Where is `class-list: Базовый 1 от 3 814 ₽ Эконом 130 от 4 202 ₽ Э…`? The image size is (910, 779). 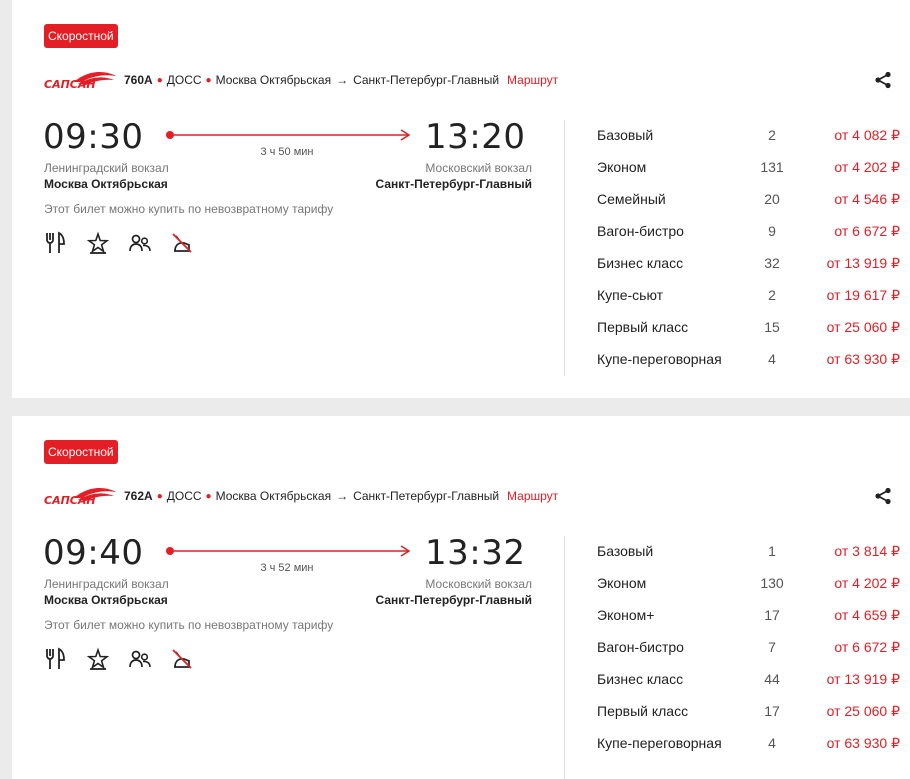 class-list: Базовый 1 от 3 814 ₽ Эконом 130 от 4 202 ₽ Э… is located at coordinates (749, 648).